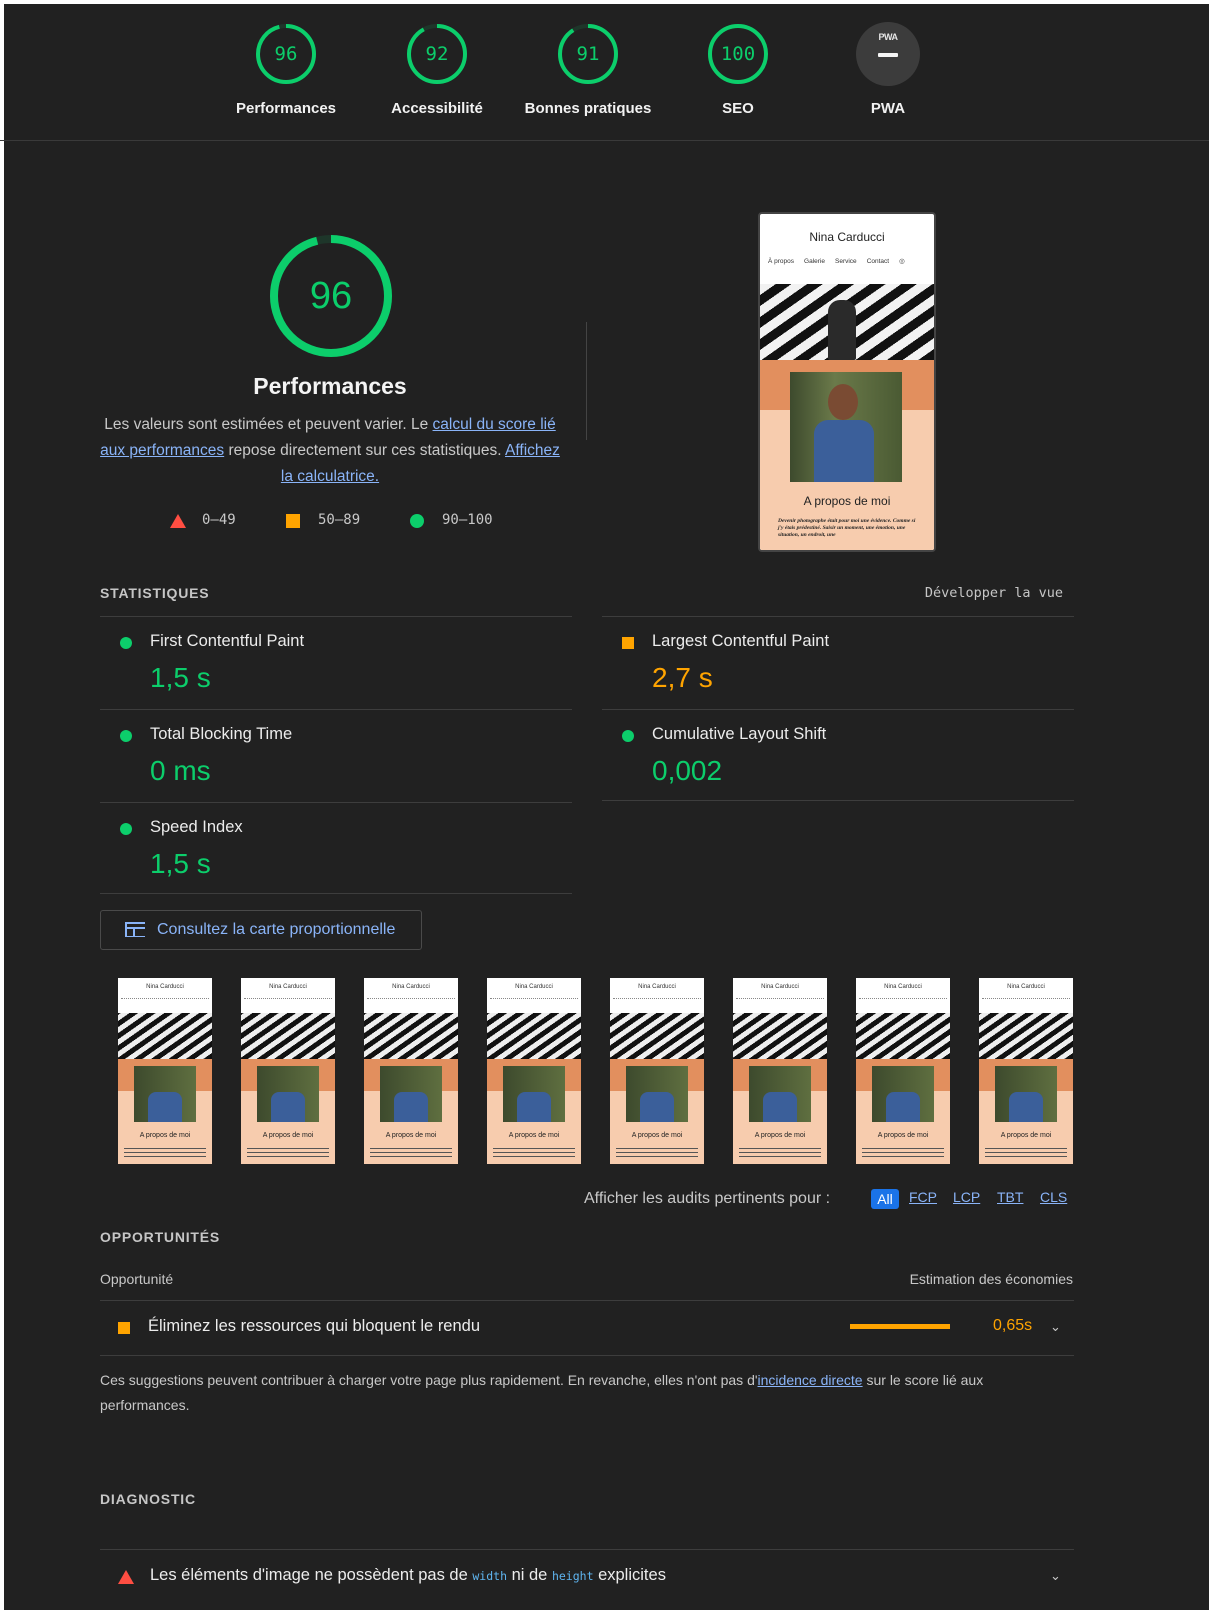  Describe the element at coordinates (1010, 1197) in the screenshot. I see `filter-chip-tbt: TBT` at that location.